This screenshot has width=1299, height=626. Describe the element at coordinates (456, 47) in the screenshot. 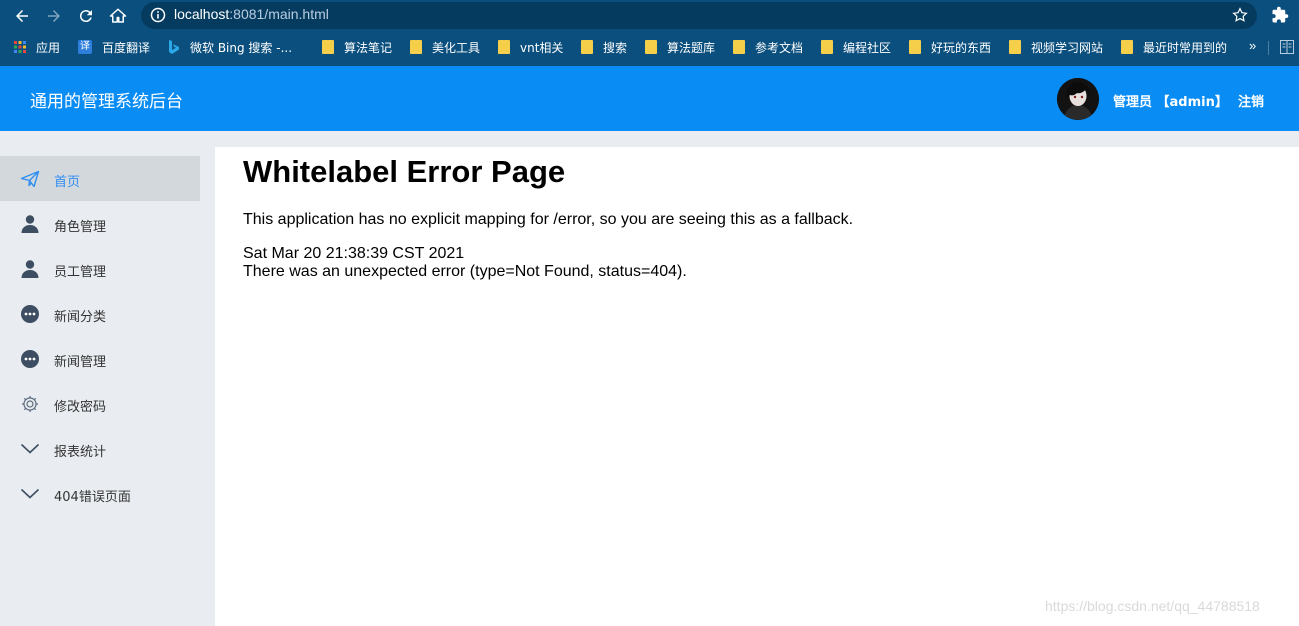

I see `bookmark-label: 美化工具` at that location.